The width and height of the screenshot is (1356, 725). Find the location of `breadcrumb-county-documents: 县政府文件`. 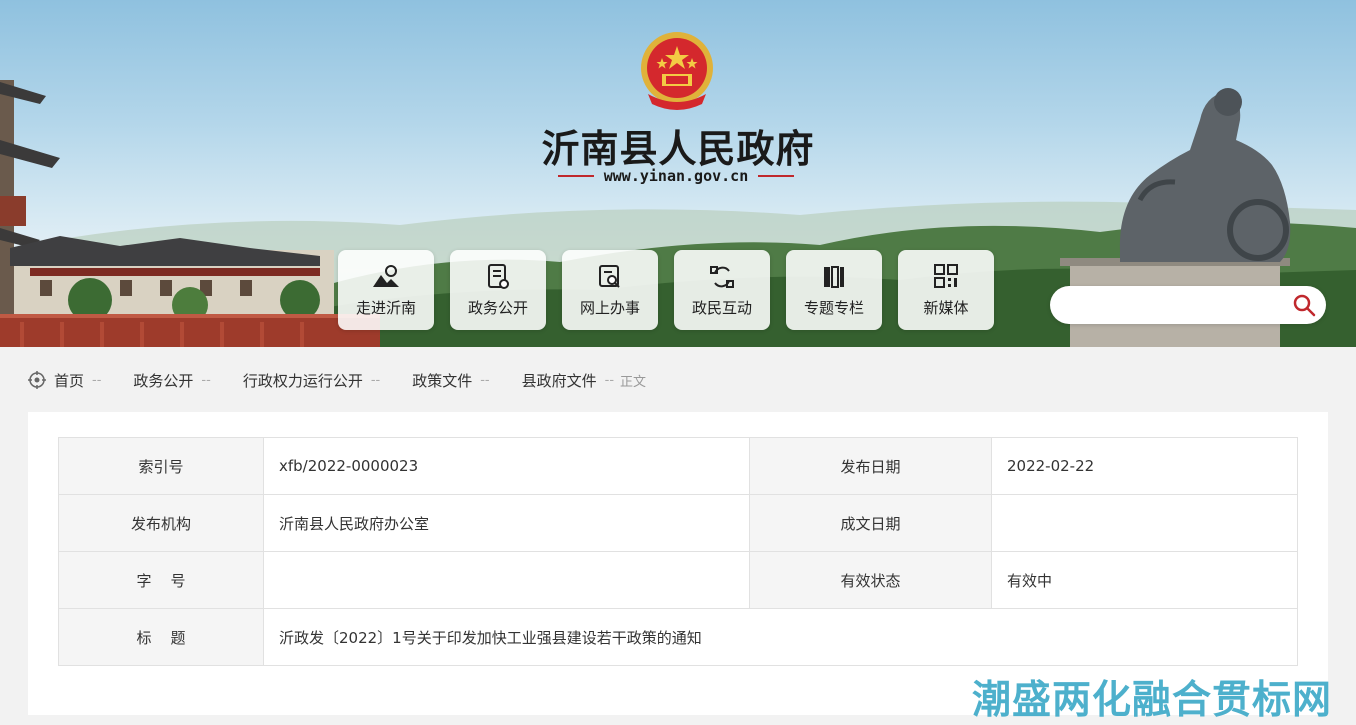

breadcrumb-county-documents: 县政府文件 is located at coordinates (559, 380).